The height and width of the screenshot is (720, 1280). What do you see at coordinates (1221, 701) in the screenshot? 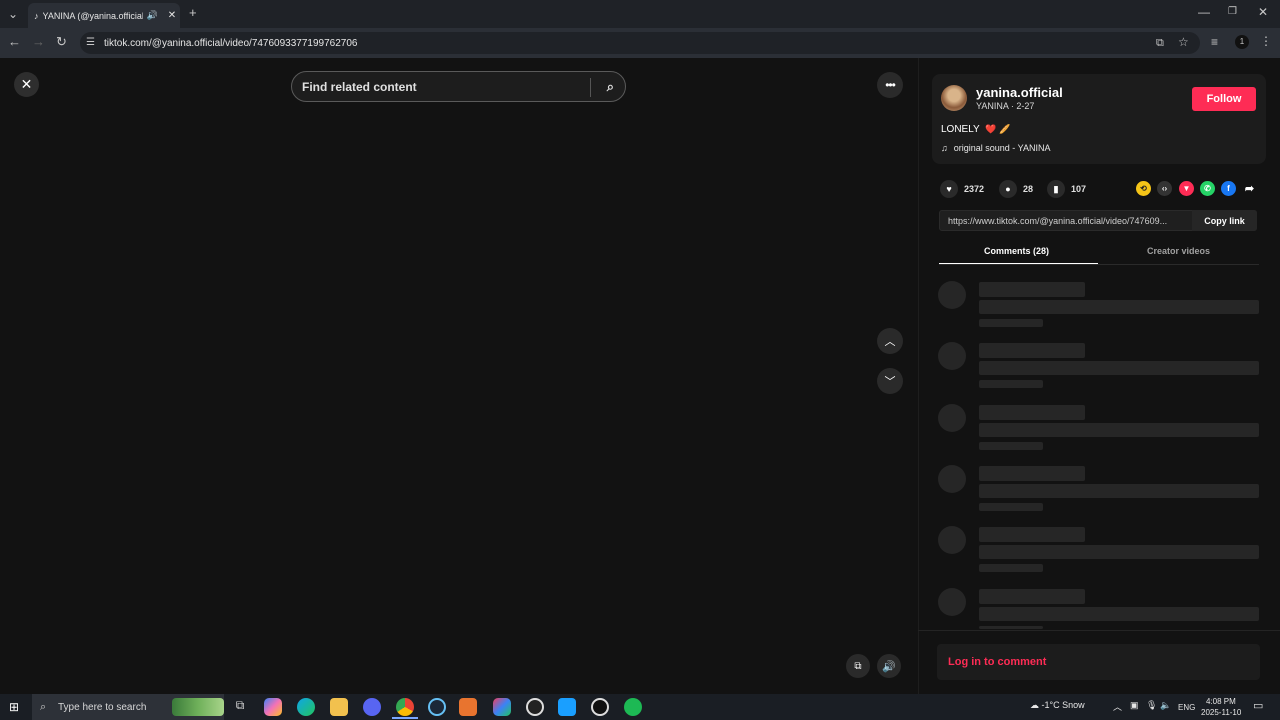
I see `clock-time: 4:08 PM` at bounding box center [1221, 701].